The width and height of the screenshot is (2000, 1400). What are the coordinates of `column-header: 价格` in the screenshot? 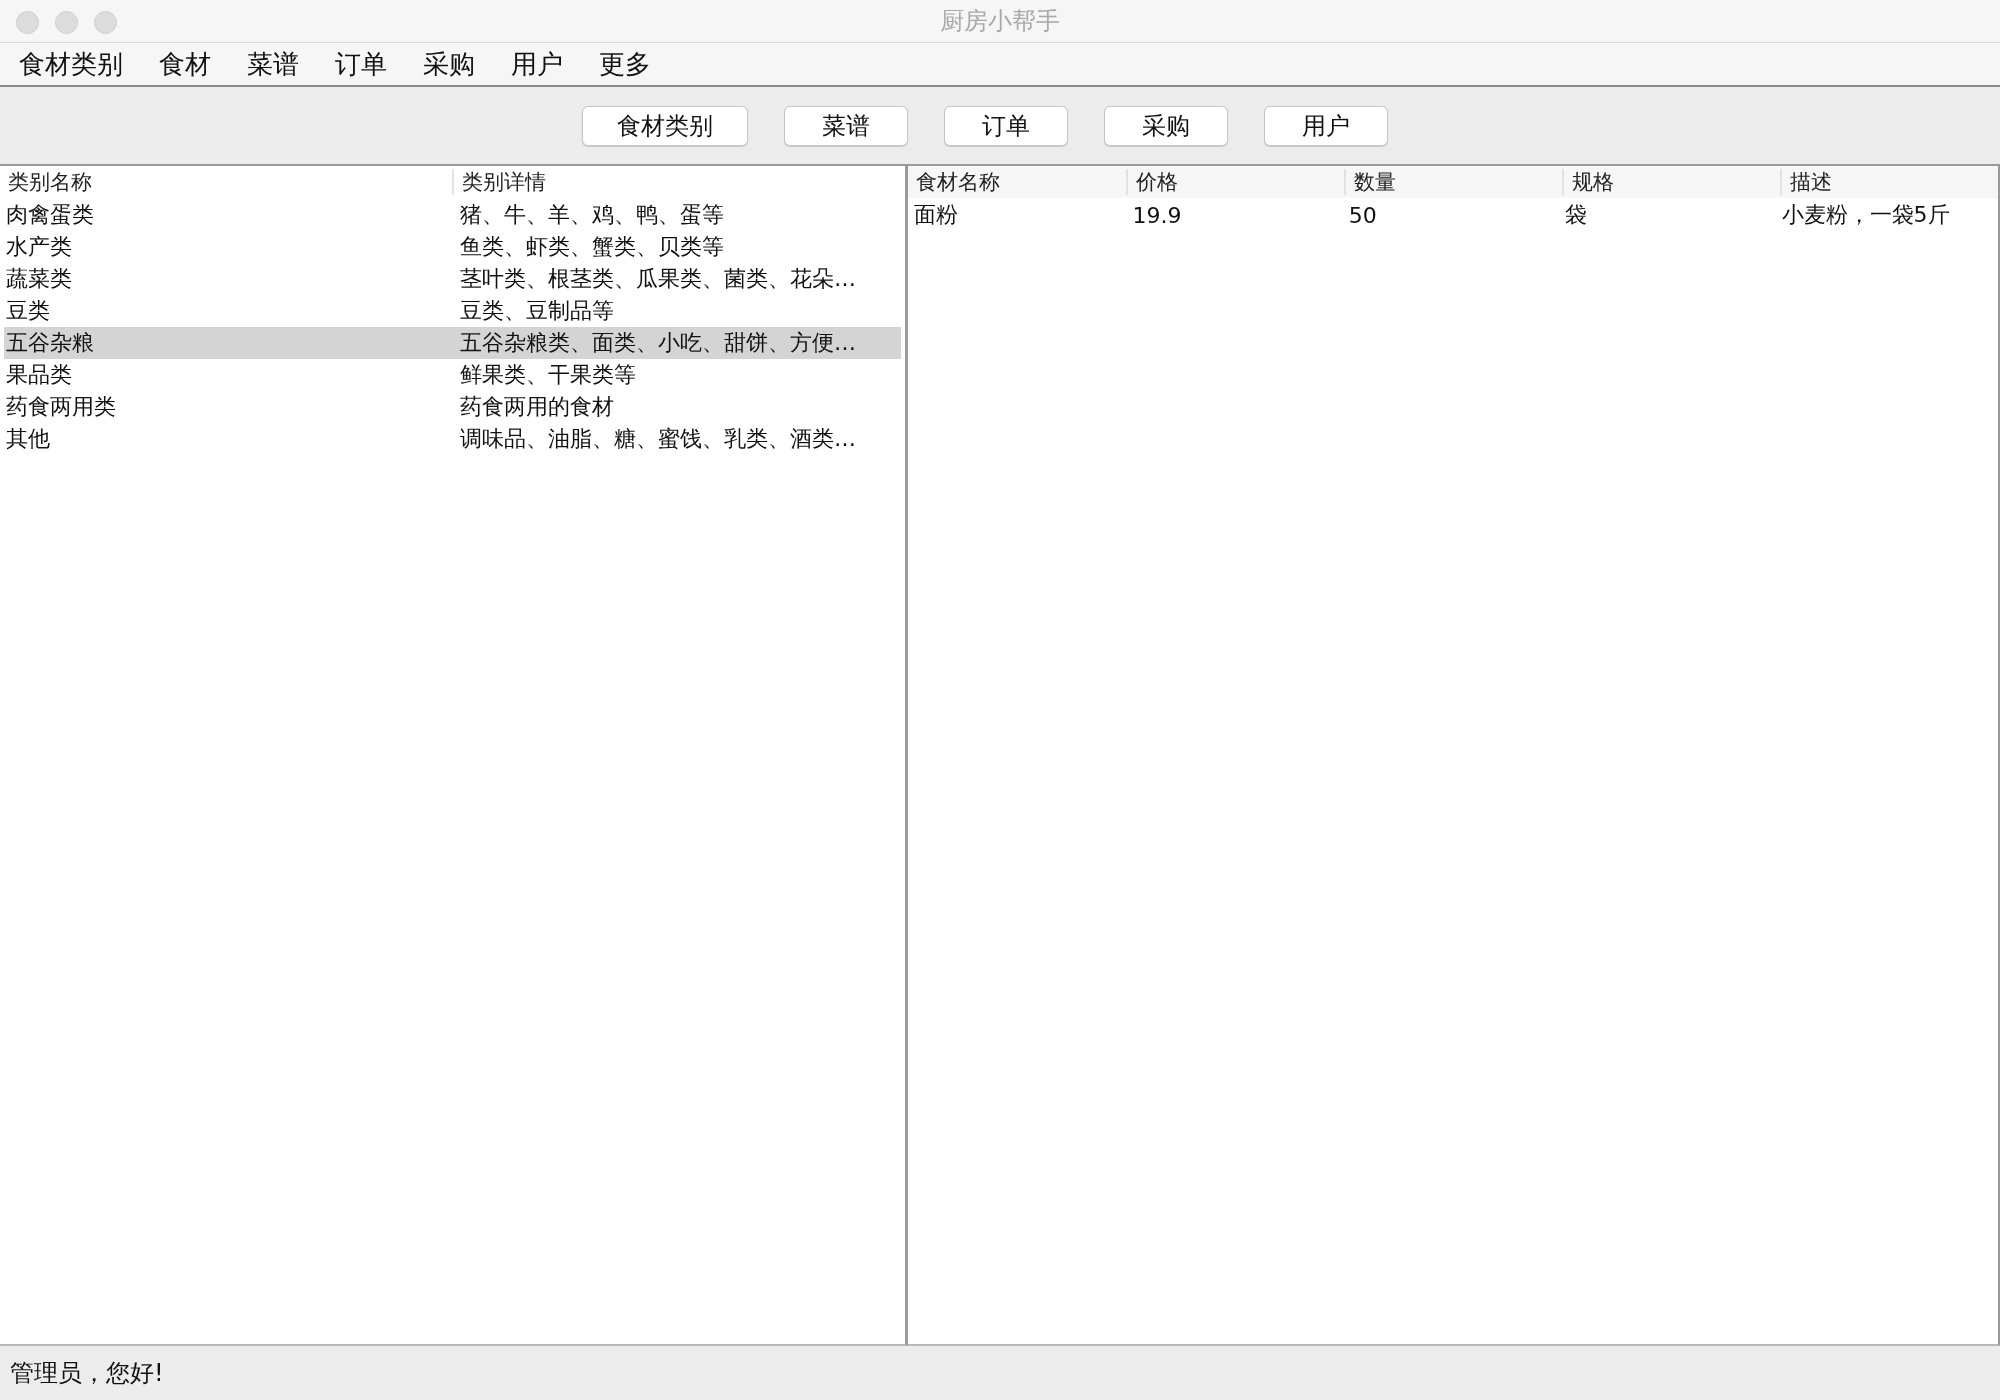 It's located at (1235, 182).